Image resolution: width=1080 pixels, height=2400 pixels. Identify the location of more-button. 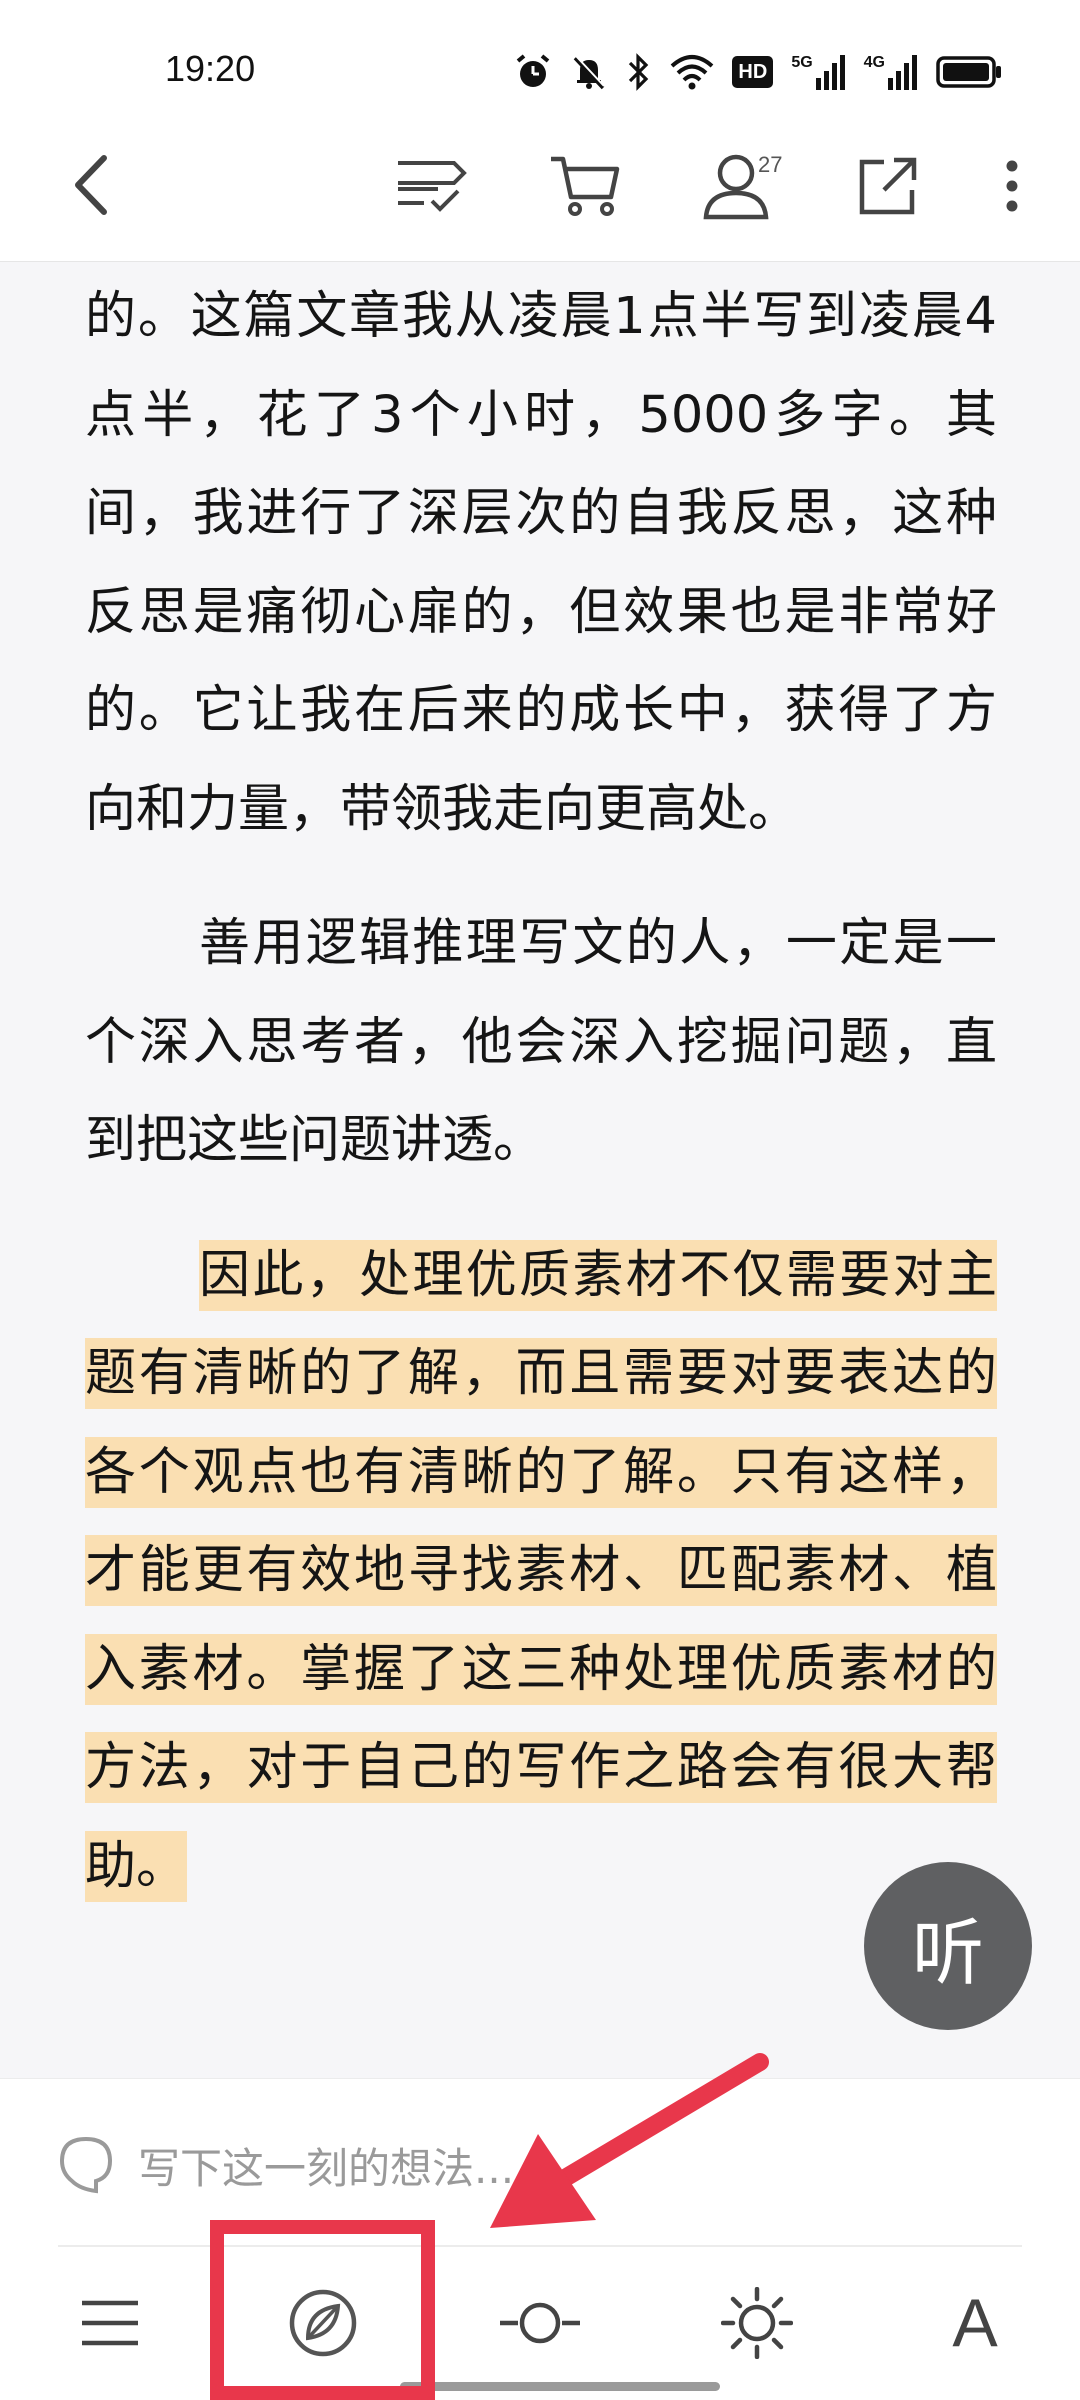
(1012, 186).